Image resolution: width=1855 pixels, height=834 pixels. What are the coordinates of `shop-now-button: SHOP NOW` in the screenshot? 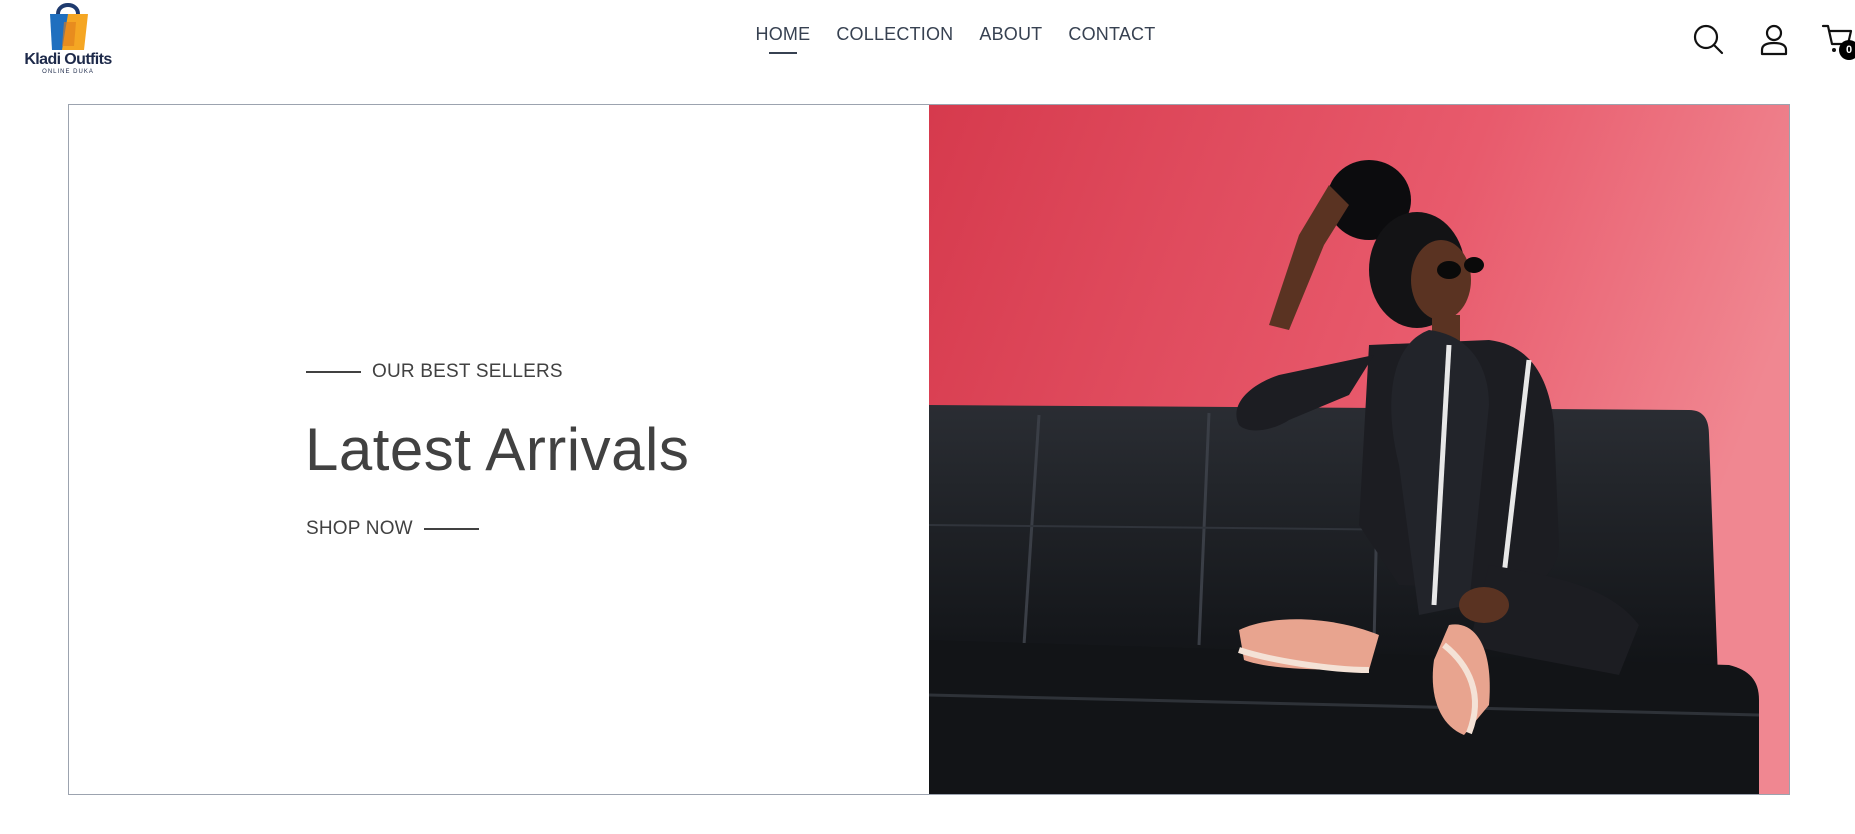 It's located at (392, 529).